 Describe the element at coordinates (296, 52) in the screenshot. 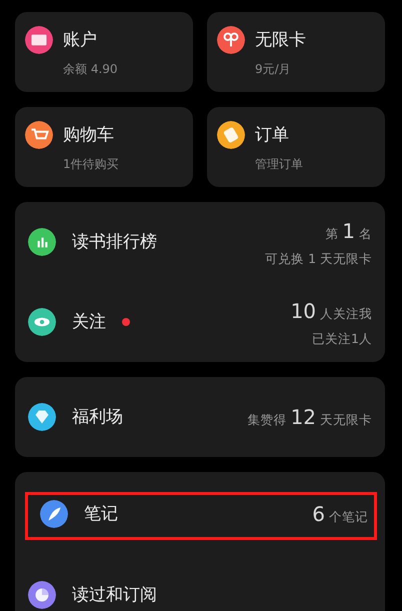

I see `tile-card: 无限卡 9元/月` at that location.